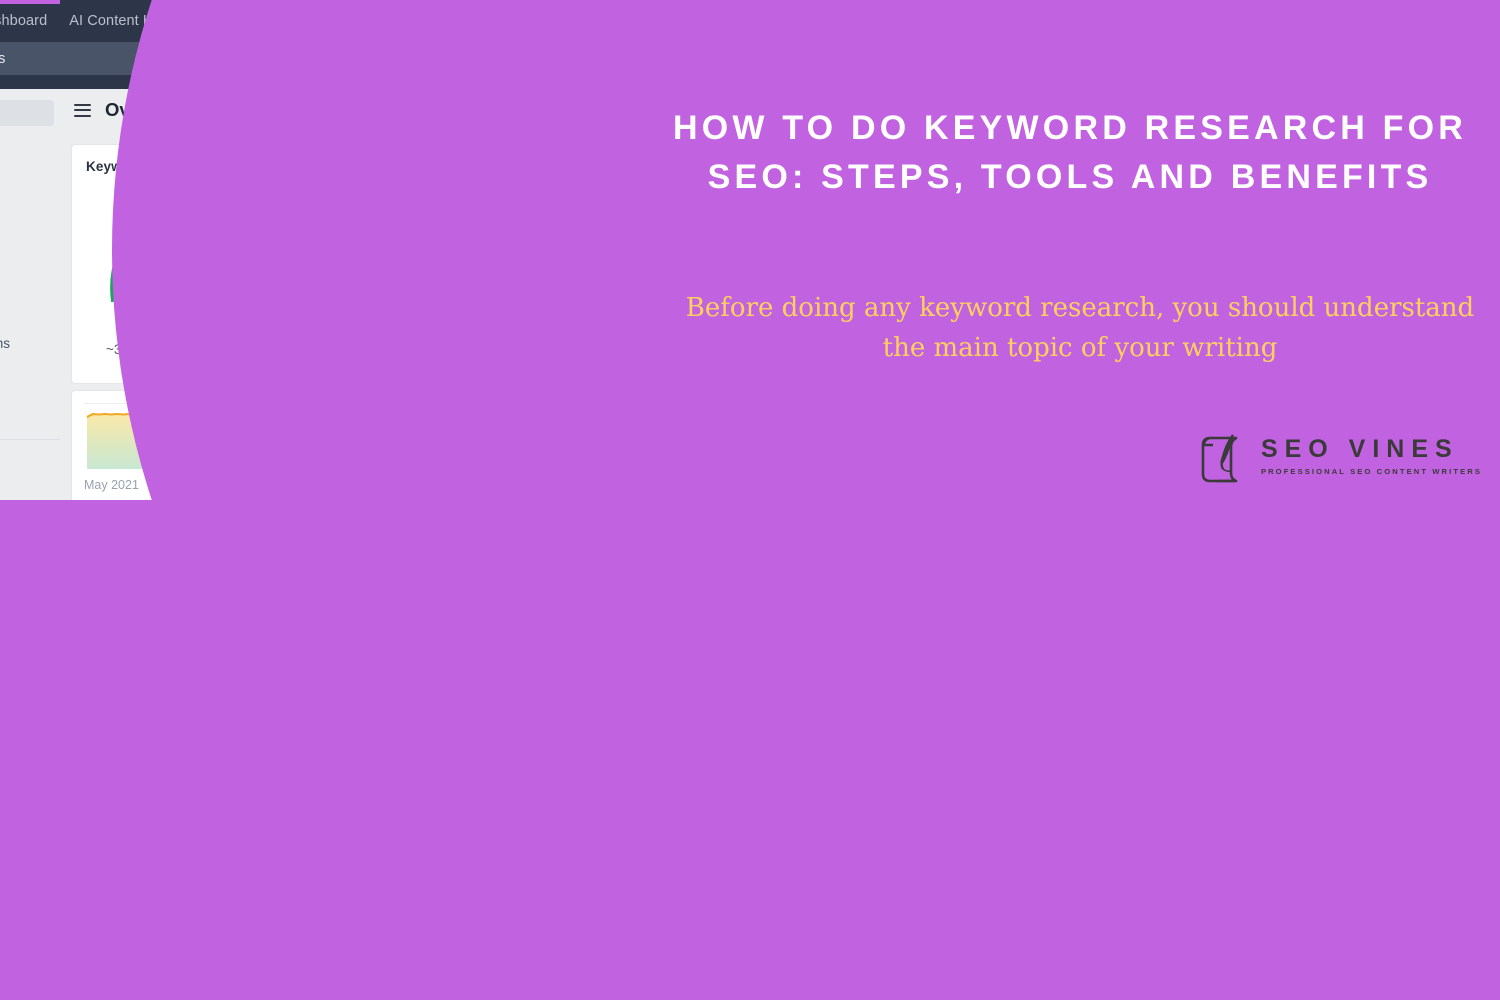 The image size is (1500, 1000). What do you see at coordinates (23, 21) in the screenshot?
I see `nav-item-dashboard: ashboard` at bounding box center [23, 21].